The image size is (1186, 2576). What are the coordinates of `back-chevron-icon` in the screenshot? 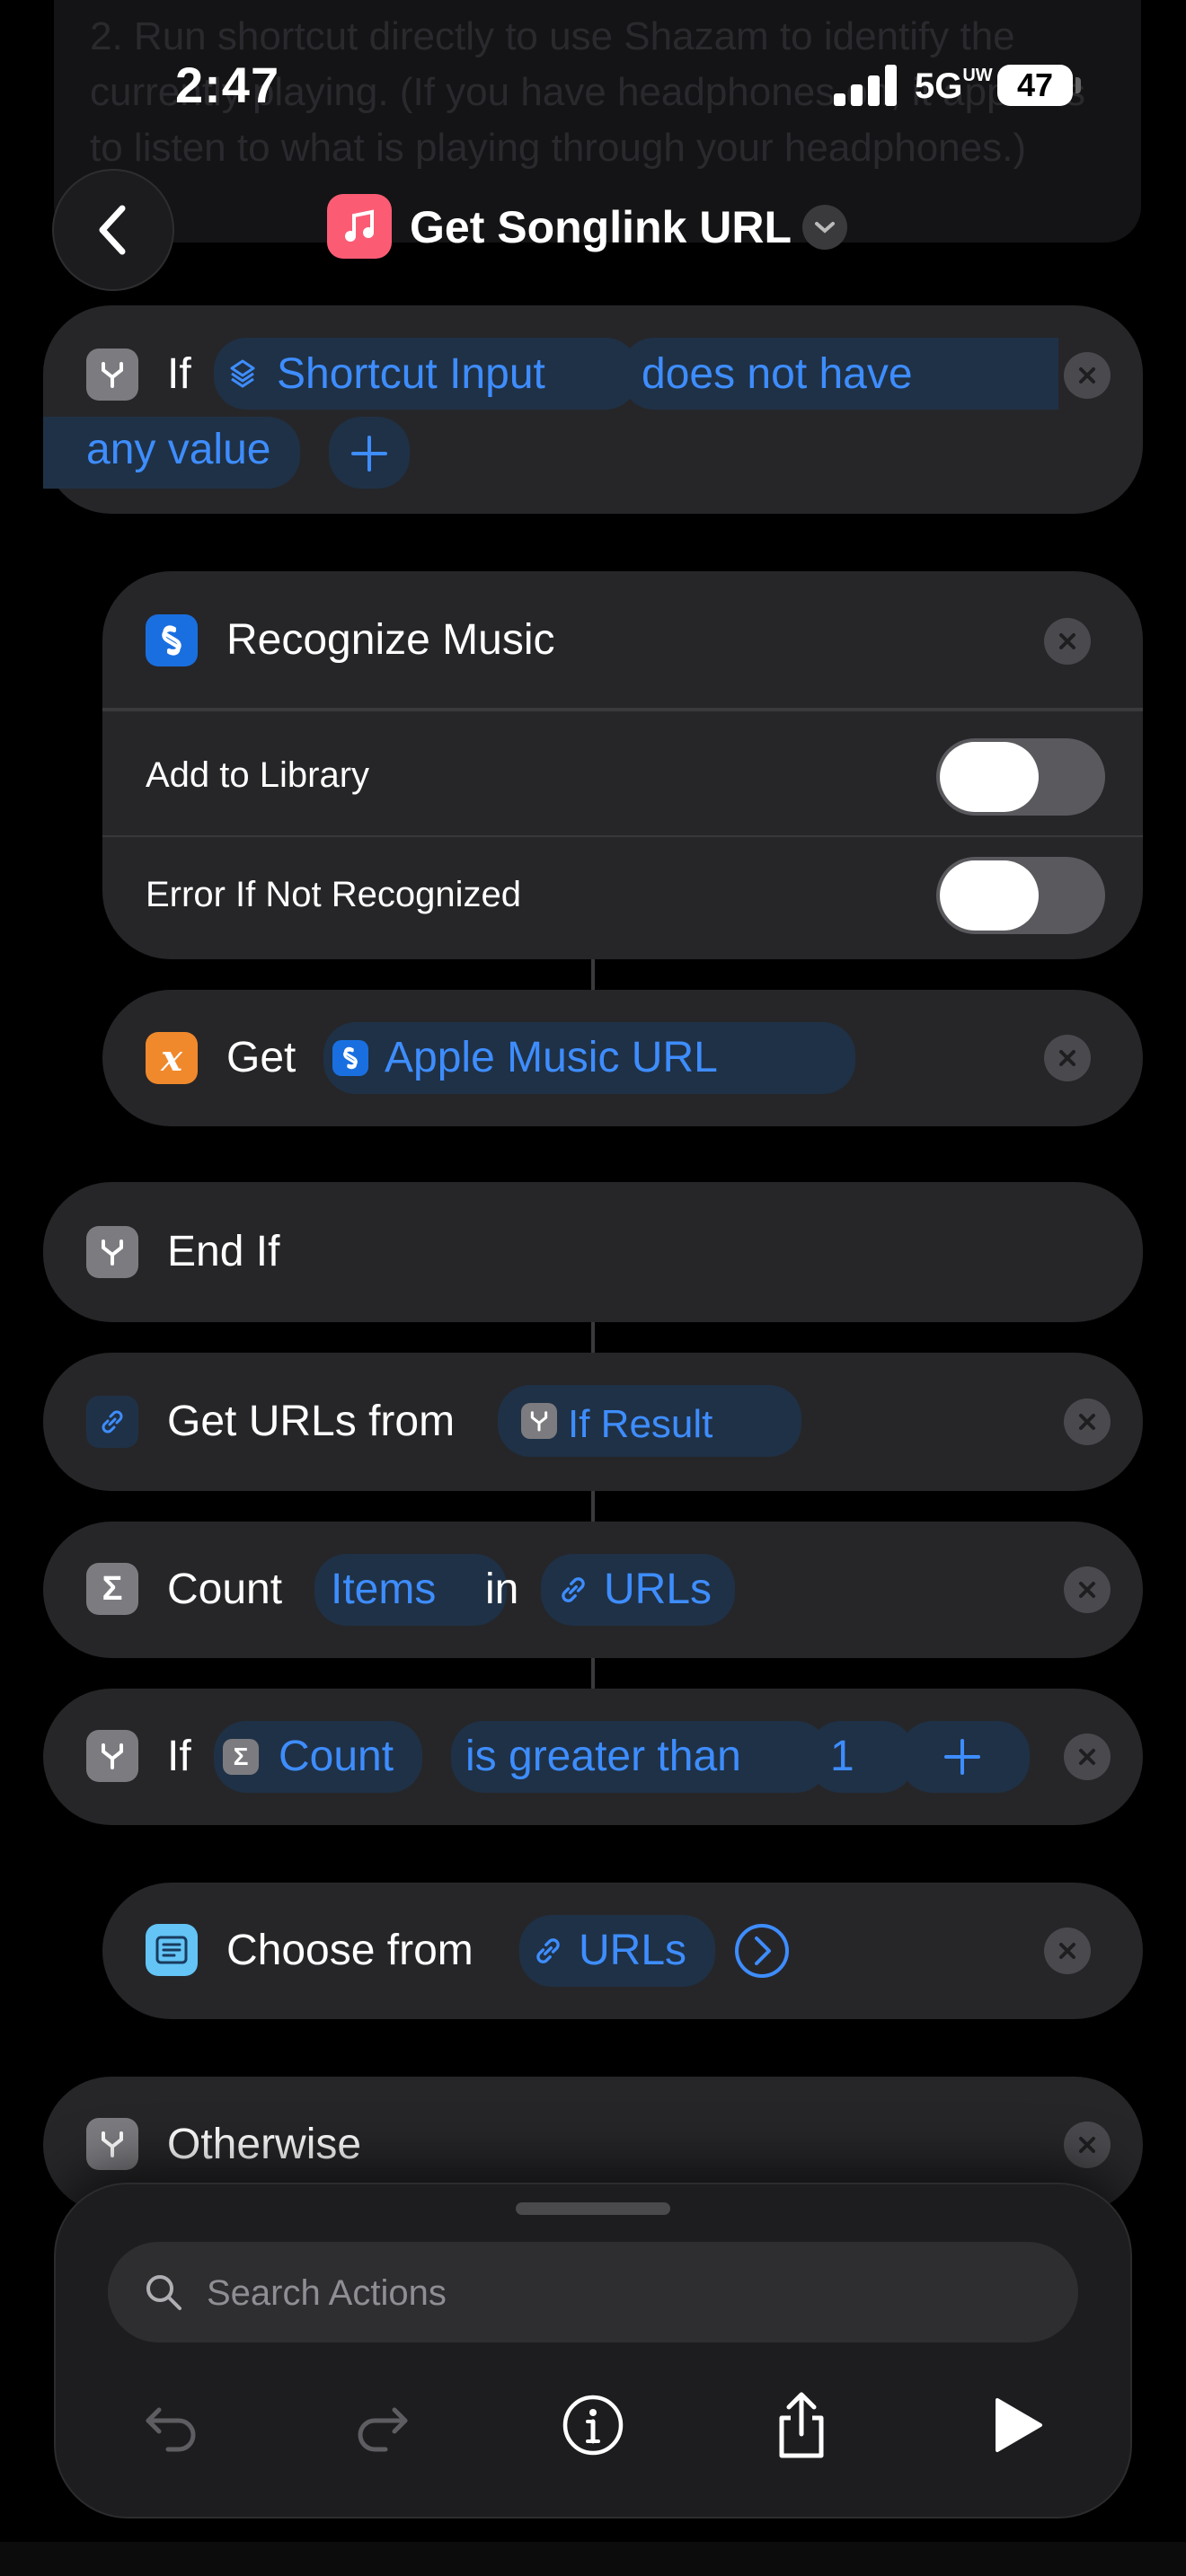 It's located at (112, 230).